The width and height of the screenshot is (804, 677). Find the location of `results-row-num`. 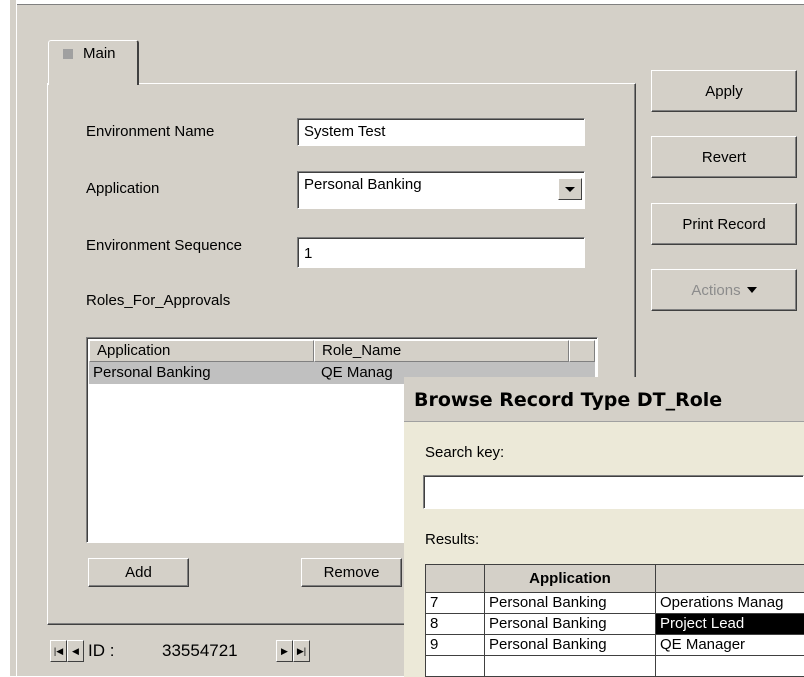

results-row-num is located at coordinates (455, 666).